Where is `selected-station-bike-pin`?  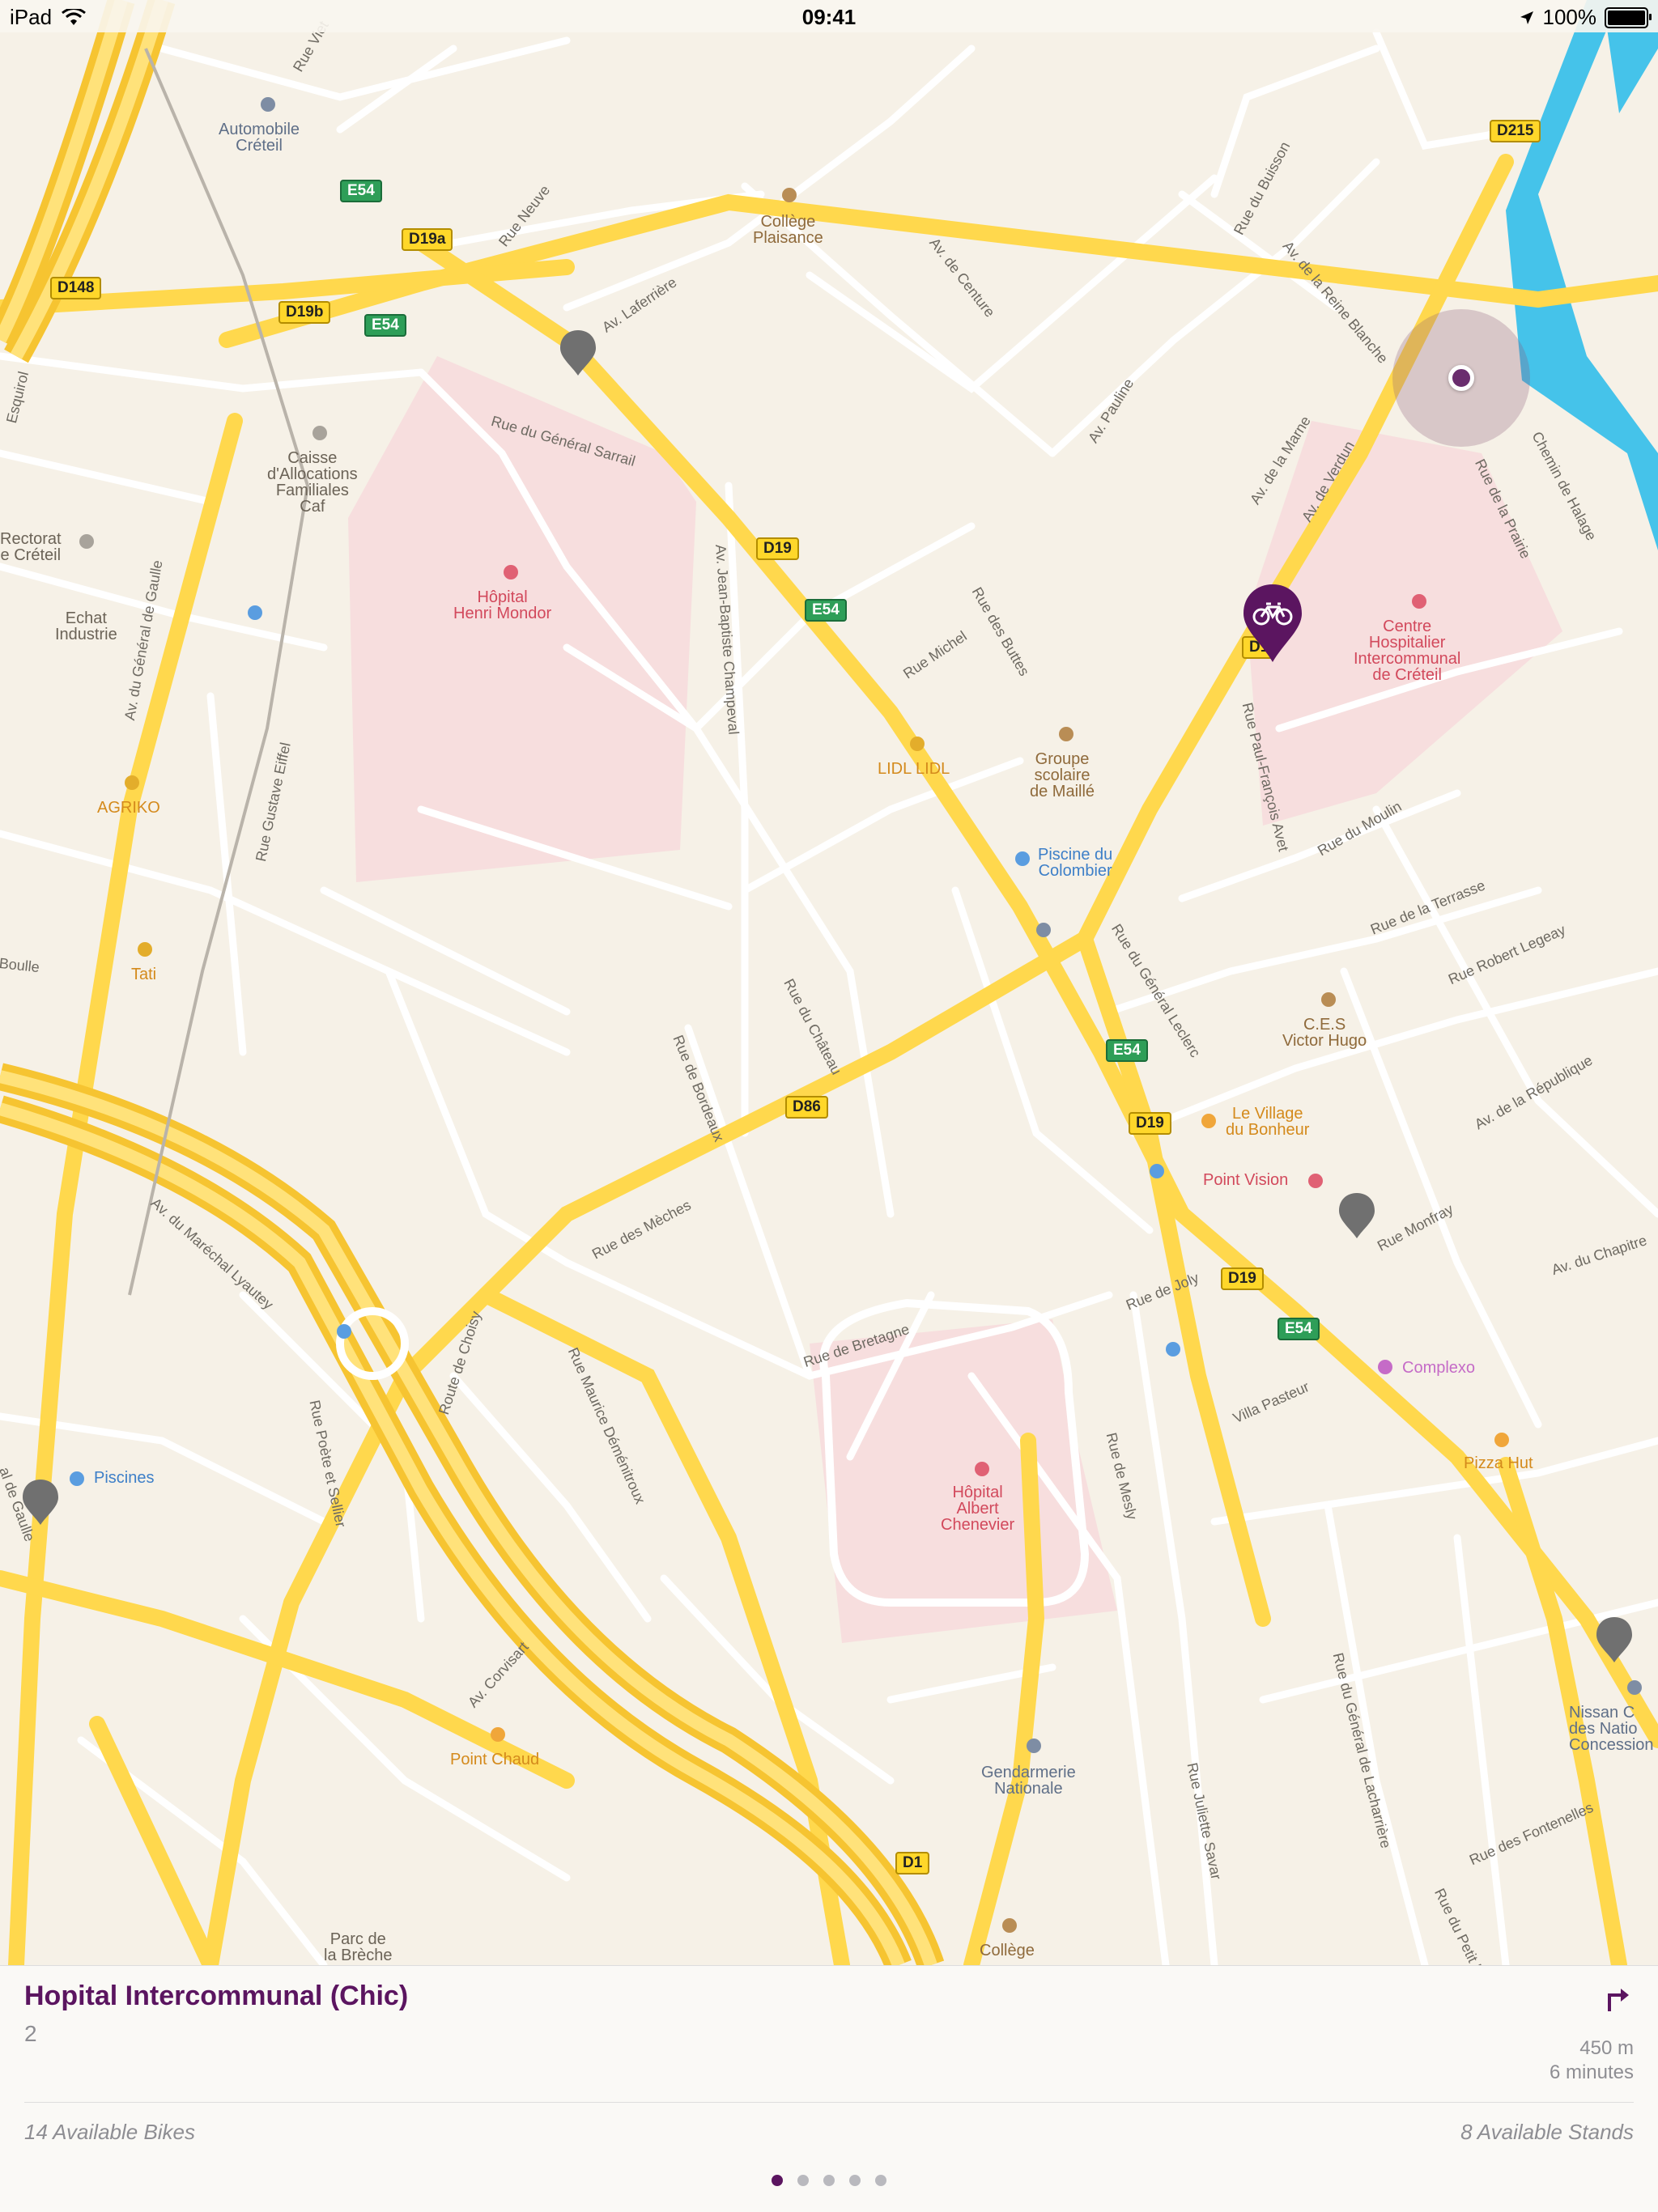 selected-station-bike-pin is located at coordinates (1273, 623).